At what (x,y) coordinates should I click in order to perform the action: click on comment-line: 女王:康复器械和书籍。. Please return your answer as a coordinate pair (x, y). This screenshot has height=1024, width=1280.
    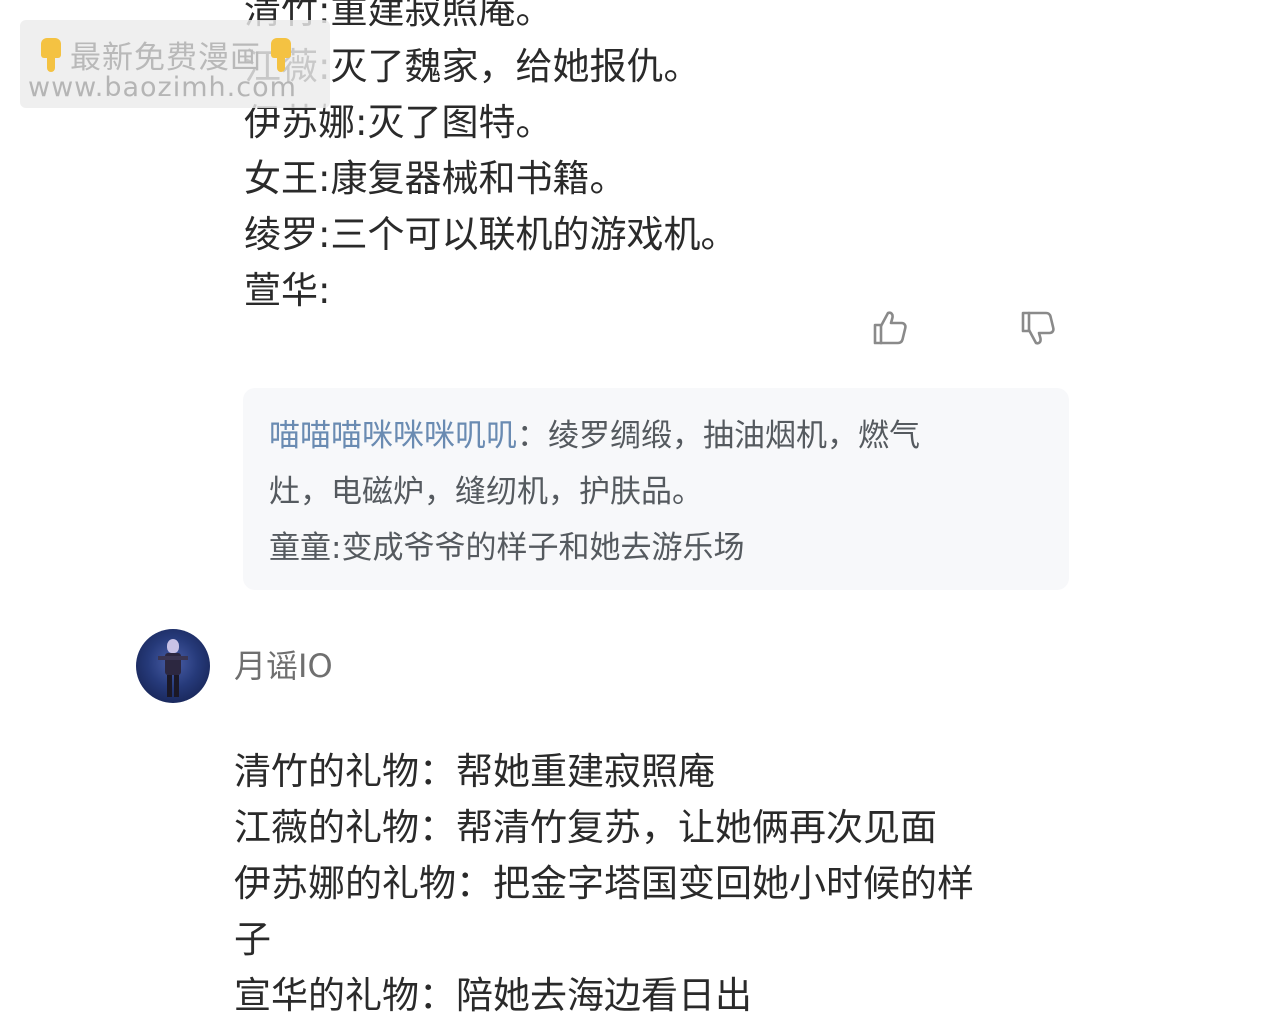
    Looking at the image, I should click on (435, 178).